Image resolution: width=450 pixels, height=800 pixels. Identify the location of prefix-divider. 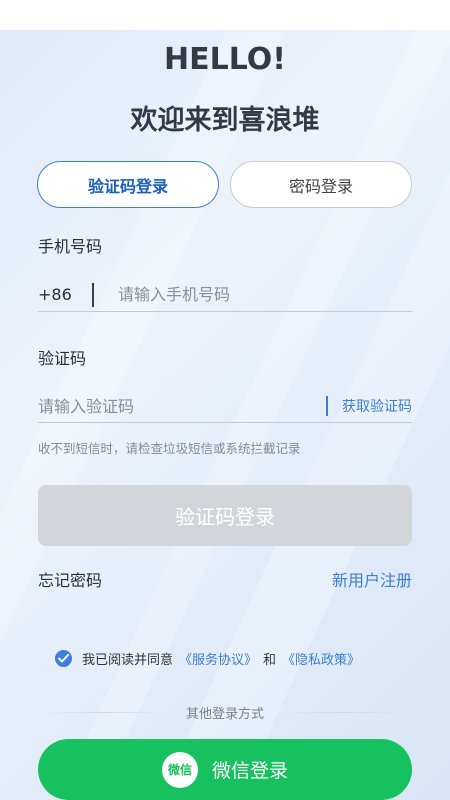
(93, 294).